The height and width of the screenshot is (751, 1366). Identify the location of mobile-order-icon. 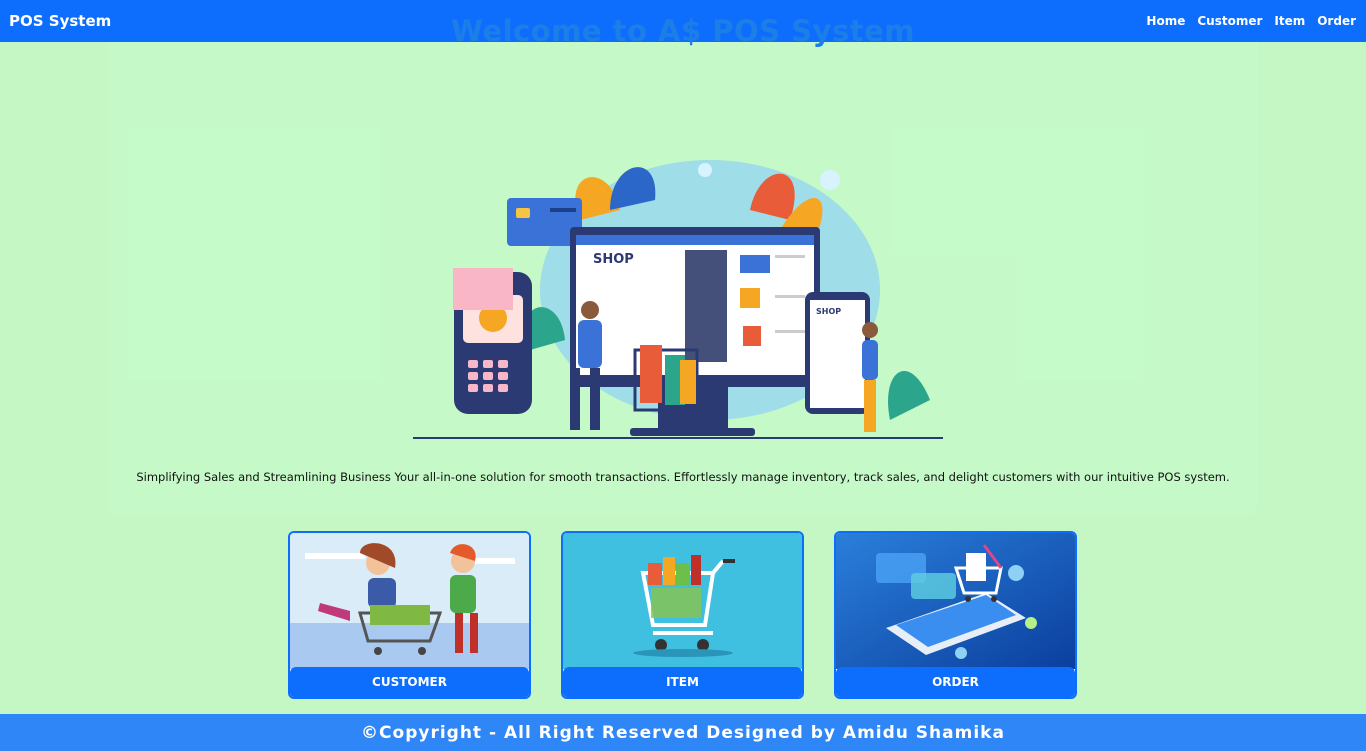
(955, 601).